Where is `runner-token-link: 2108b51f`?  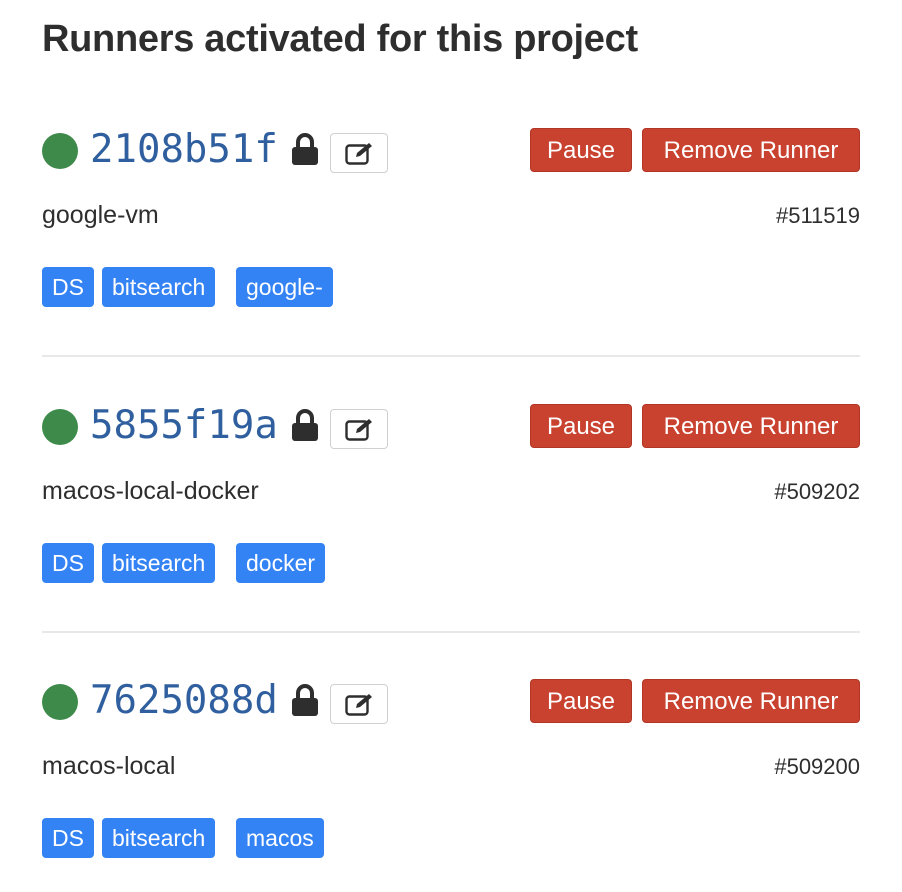 runner-token-link: 2108b51f is located at coordinates (184, 150).